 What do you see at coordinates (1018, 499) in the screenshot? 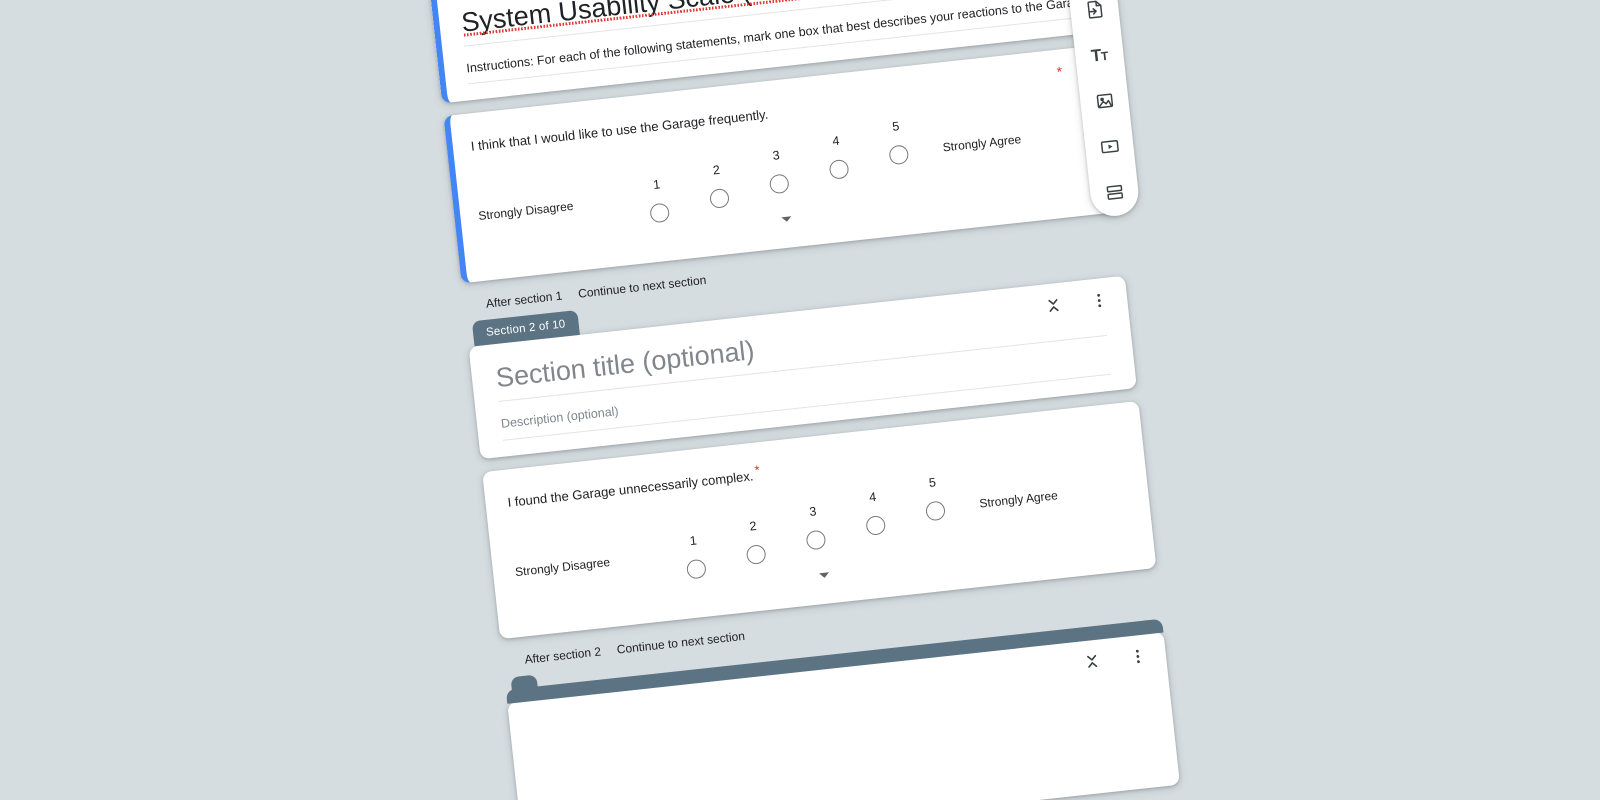
I see `section-2-scale-high-label: Strongly Agree` at bounding box center [1018, 499].